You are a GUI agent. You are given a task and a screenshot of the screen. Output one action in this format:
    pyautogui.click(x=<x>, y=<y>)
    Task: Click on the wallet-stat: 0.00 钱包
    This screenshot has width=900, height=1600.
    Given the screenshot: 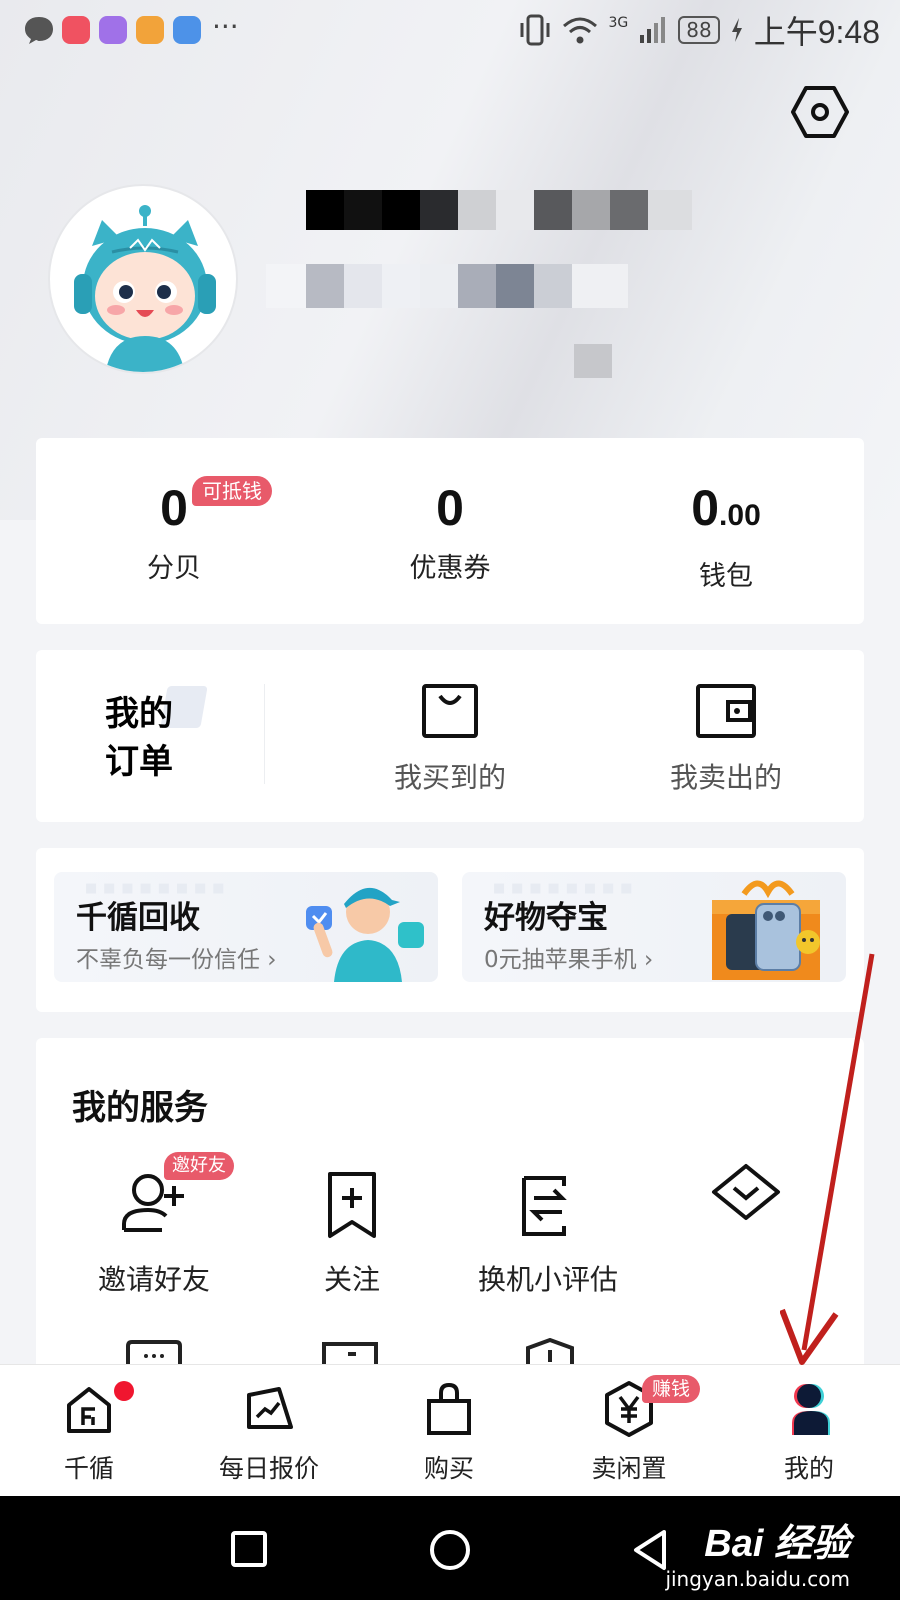 What is the action you would take?
    pyautogui.click(x=726, y=535)
    